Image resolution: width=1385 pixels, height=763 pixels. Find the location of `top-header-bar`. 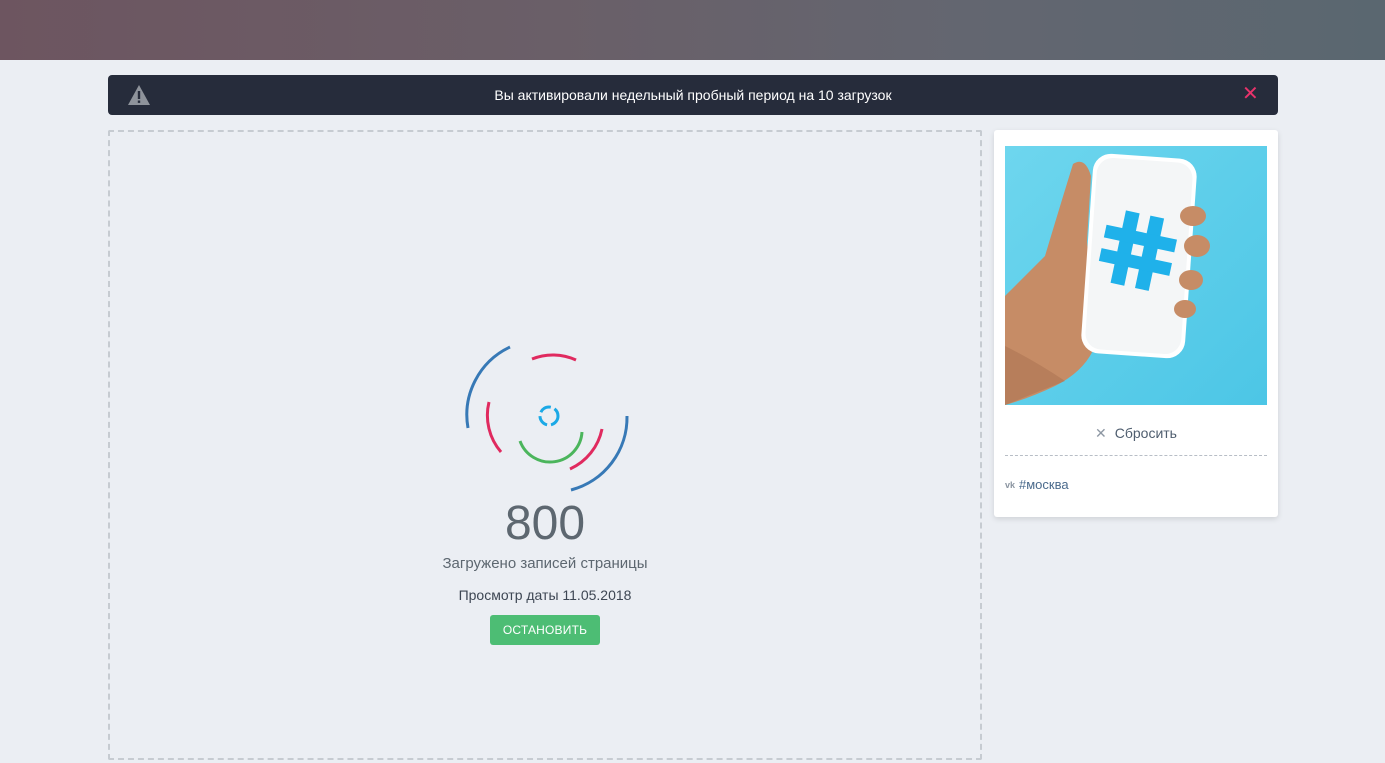

top-header-bar is located at coordinates (692, 30).